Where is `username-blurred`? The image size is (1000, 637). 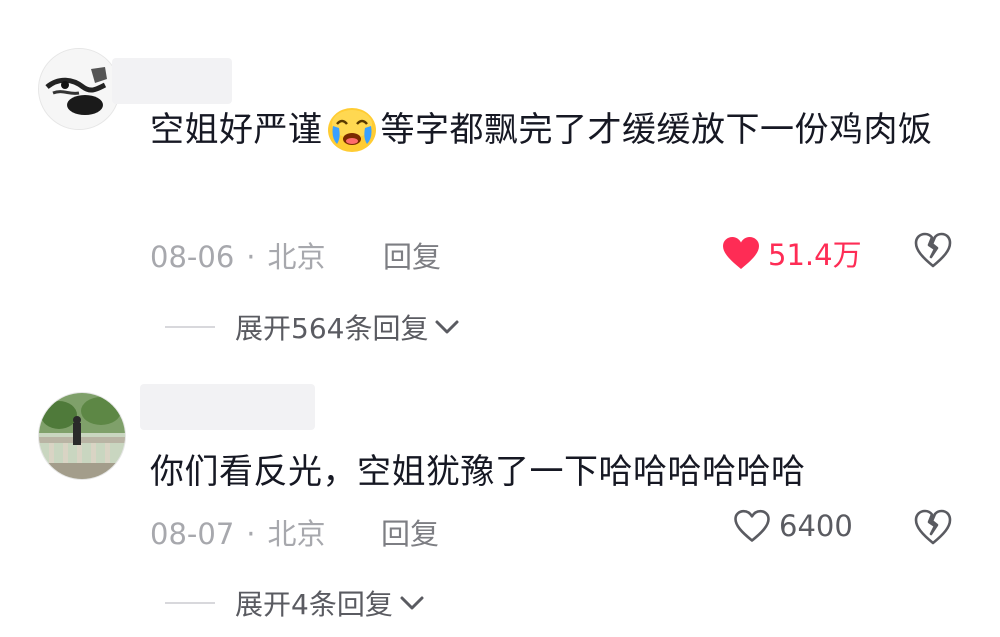 username-blurred is located at coordinates (227, 407).